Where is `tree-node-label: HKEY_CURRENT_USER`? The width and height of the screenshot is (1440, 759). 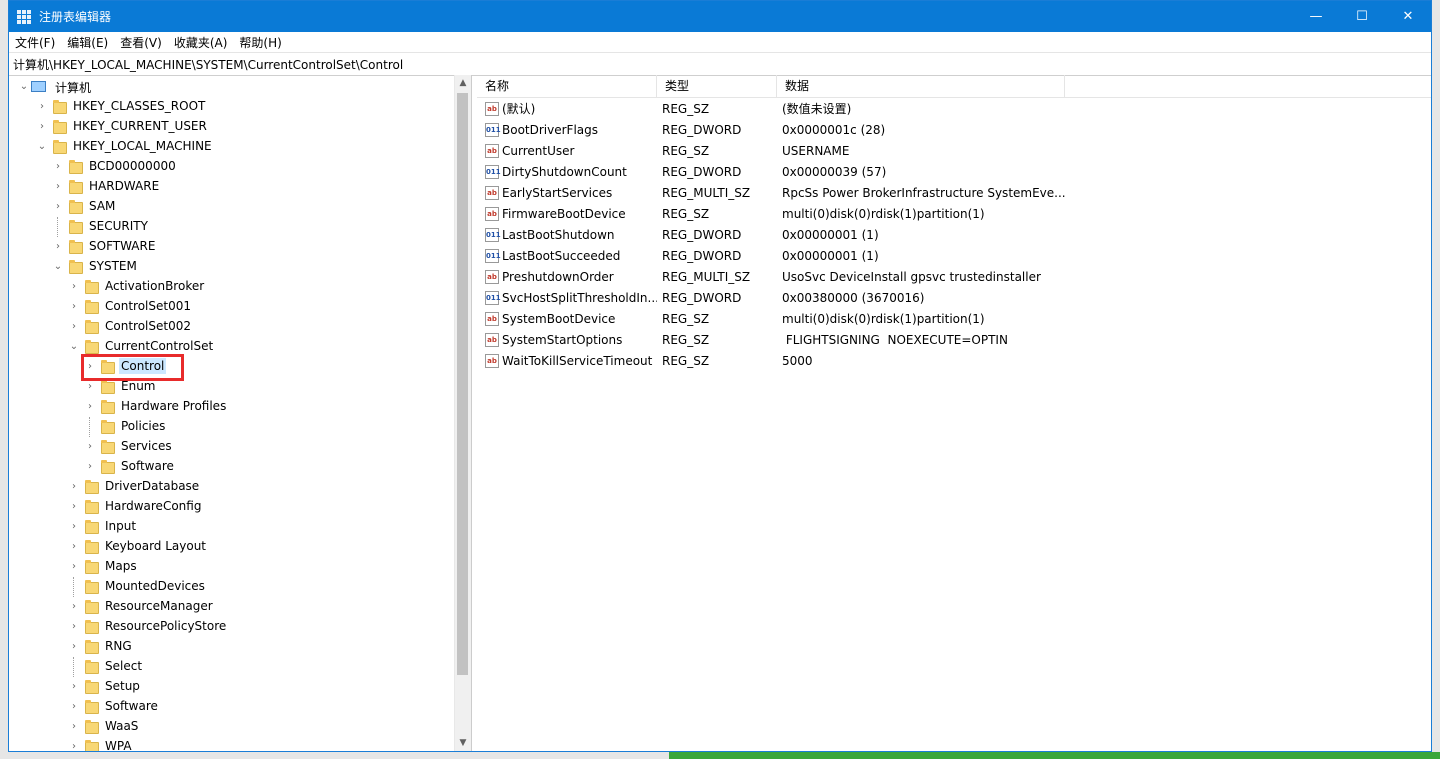 tree-node-label: HKEY_CURRENT_USER is located at coordinates (140, 126).